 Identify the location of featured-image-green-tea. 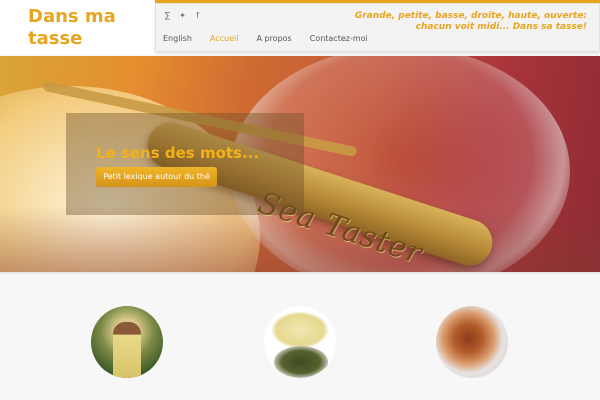
(300, 342).